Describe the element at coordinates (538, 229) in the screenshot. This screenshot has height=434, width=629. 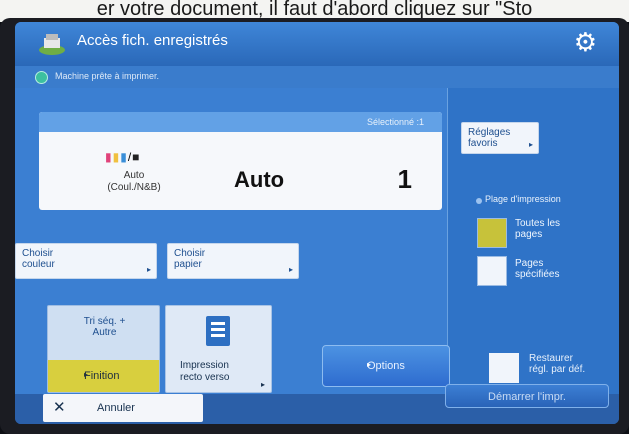
I see `all-pages-label: Toutes les pages` at that location.